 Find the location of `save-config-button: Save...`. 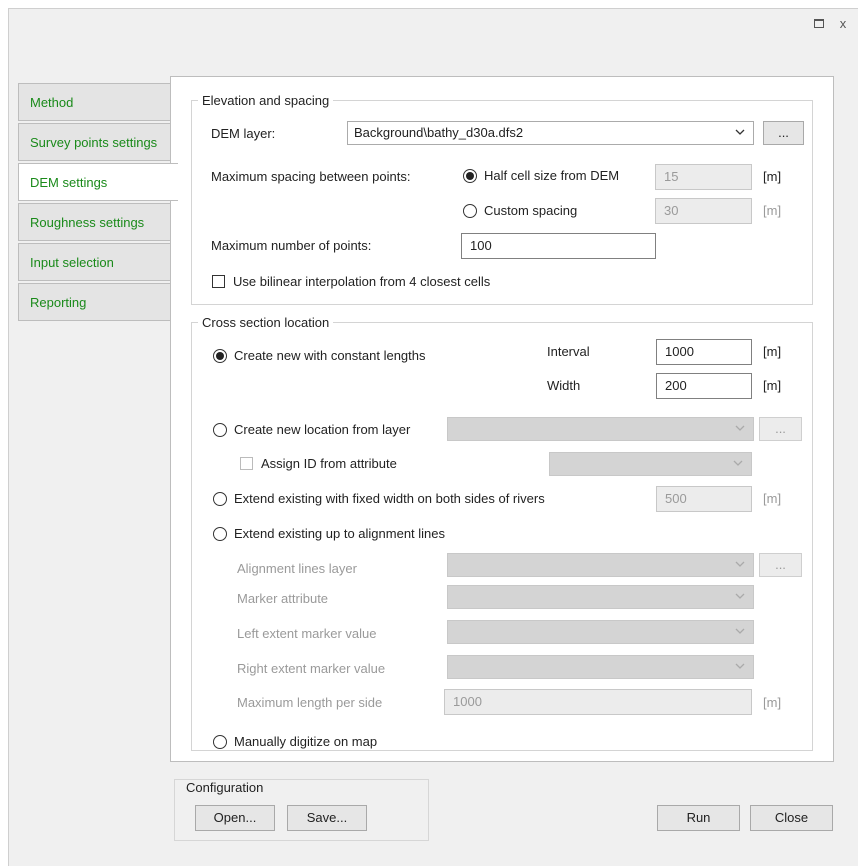

save-config-button: Save... is located at coordinates (327, 818).